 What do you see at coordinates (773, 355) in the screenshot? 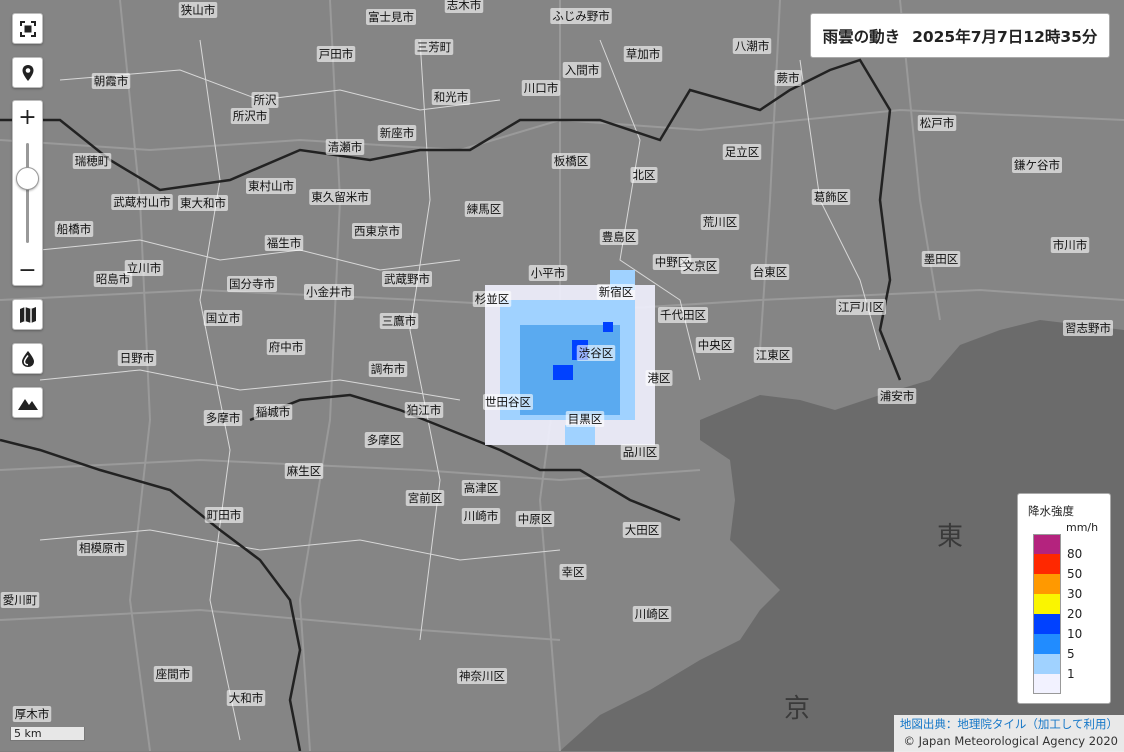
I see `place-label: 江東区` at bounding box center [773, 355].